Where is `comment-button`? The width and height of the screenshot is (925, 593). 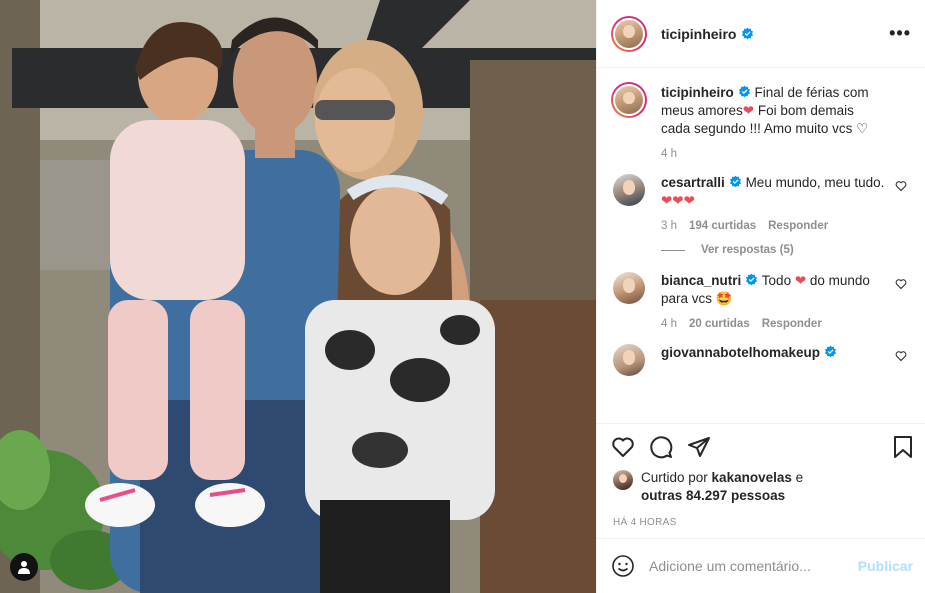
comment-button is located at coordinates (661, 447).